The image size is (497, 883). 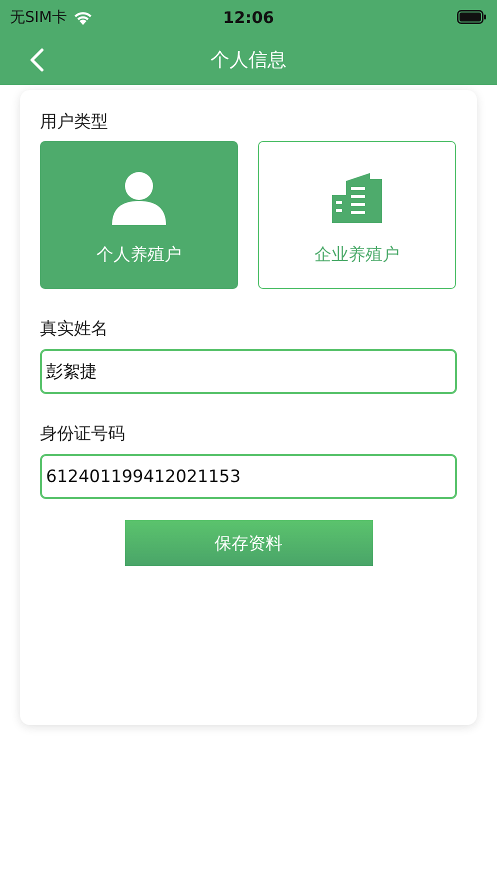 I want to click on page-title: 个人信息, so click(x=248, y=60).